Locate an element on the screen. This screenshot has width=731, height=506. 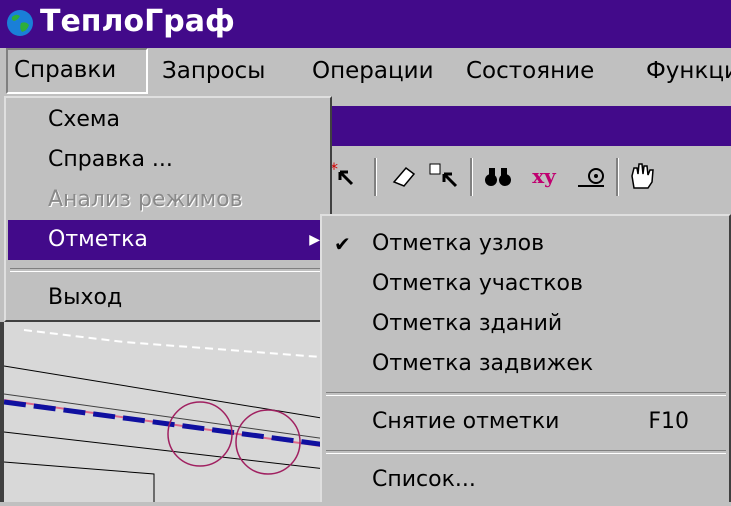
menu-item-analiz-label: Анализ режимов is located at coordinates (145, 199).